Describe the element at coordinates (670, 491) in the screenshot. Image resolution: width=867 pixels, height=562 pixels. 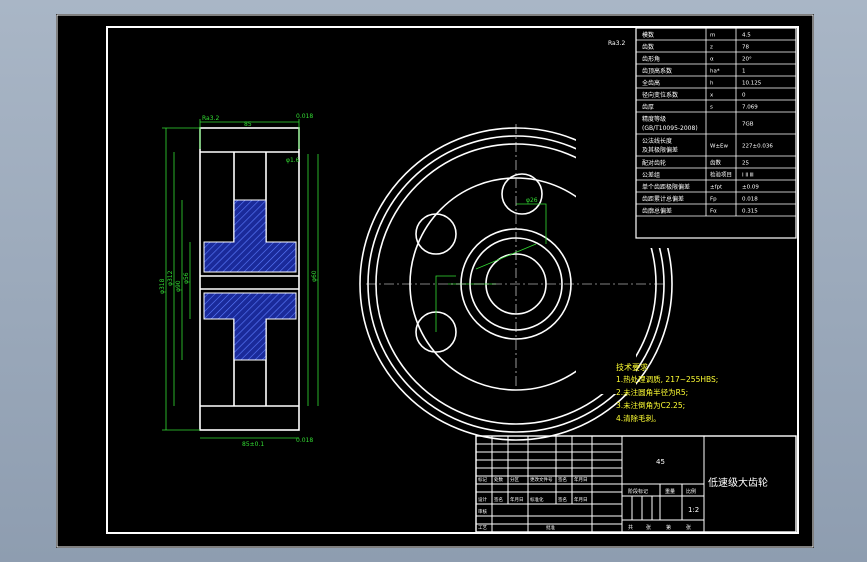
I see `weight-label: 重量` at that location.